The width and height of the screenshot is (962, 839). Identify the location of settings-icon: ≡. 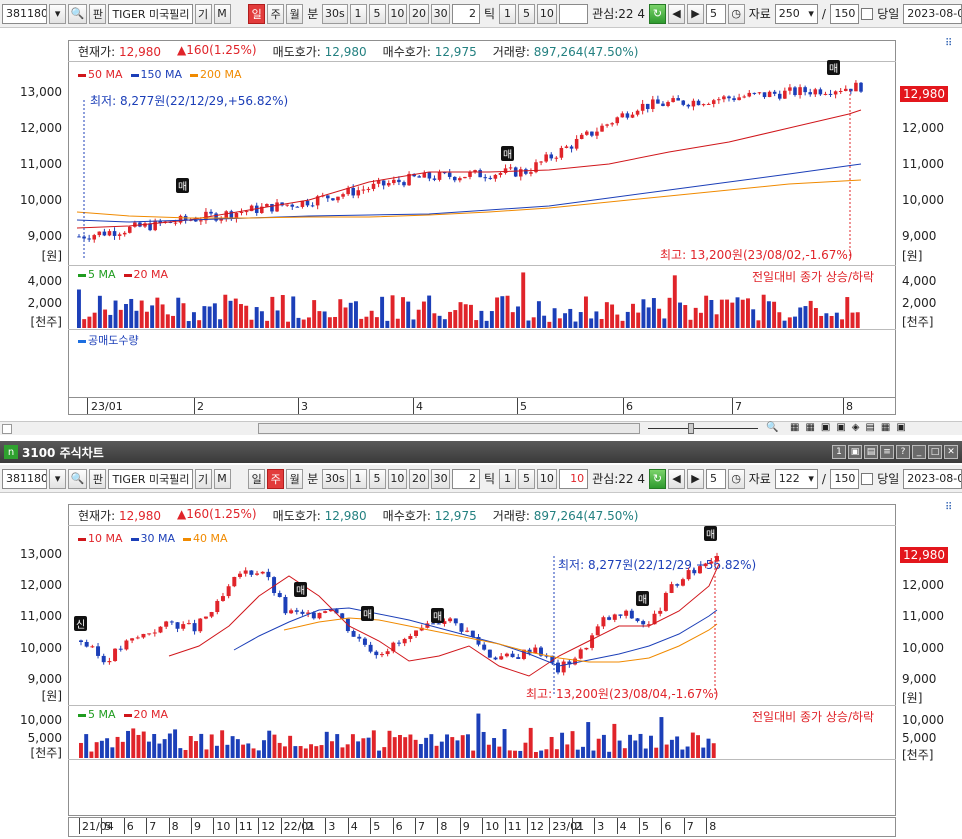
(887, 452).